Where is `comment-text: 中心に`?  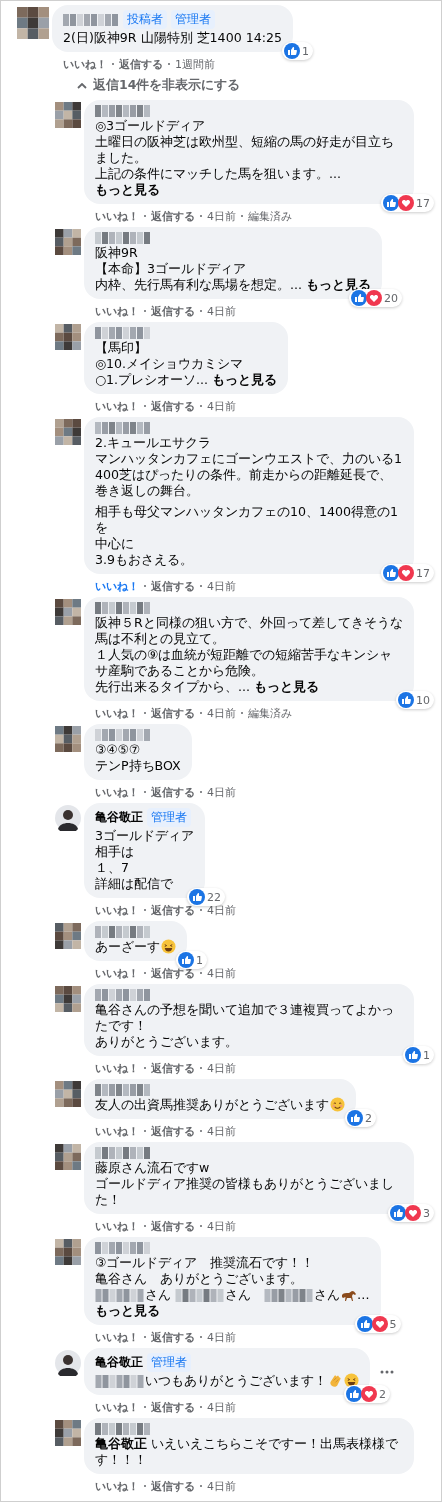 comment-text: 中心に is located at coordinates (115, 544).